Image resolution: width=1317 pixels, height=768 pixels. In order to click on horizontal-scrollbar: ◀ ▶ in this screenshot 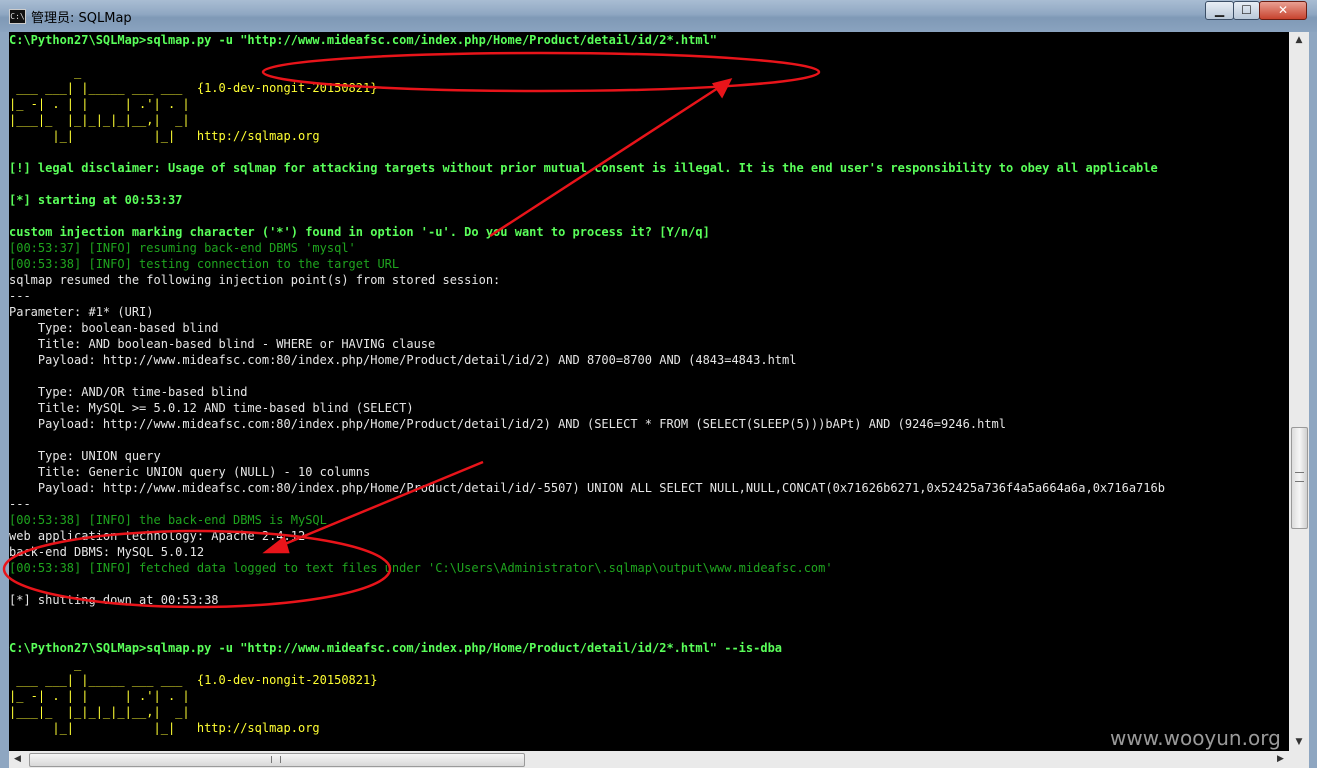, I will do `click(649, 759)`.